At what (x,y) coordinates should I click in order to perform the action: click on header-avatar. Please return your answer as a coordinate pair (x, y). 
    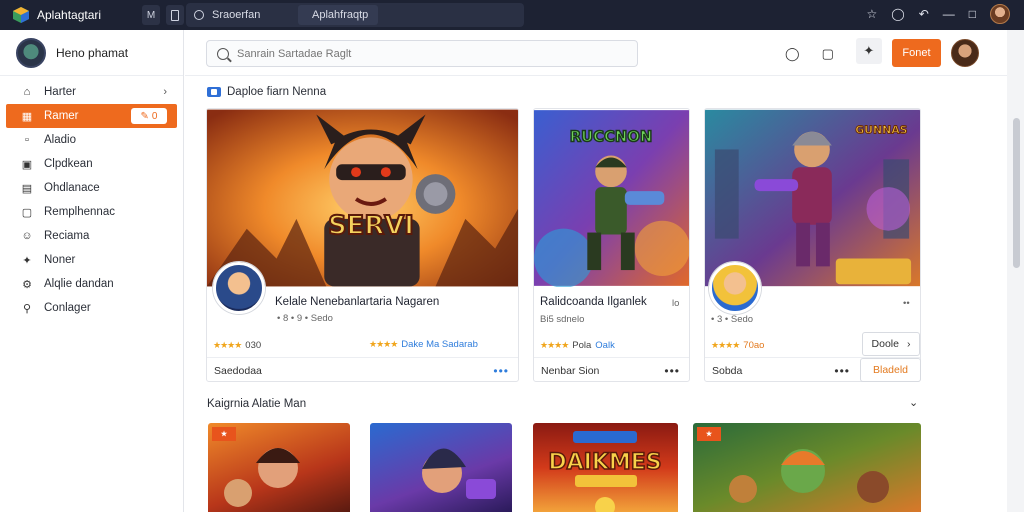
    Looking at the image, I should click on (965, 53).